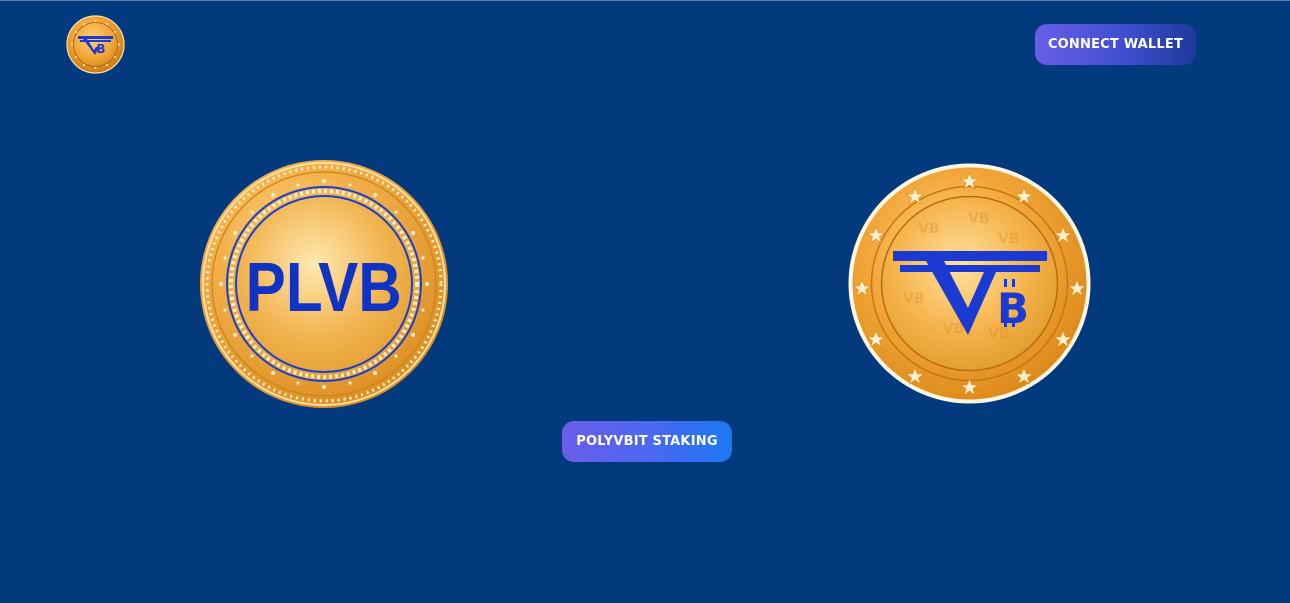  Describe the element at coordinates (647, 441) in the screenshot. I see `polyvbit-staking-button: POLYVBIT STAKING` at that location.